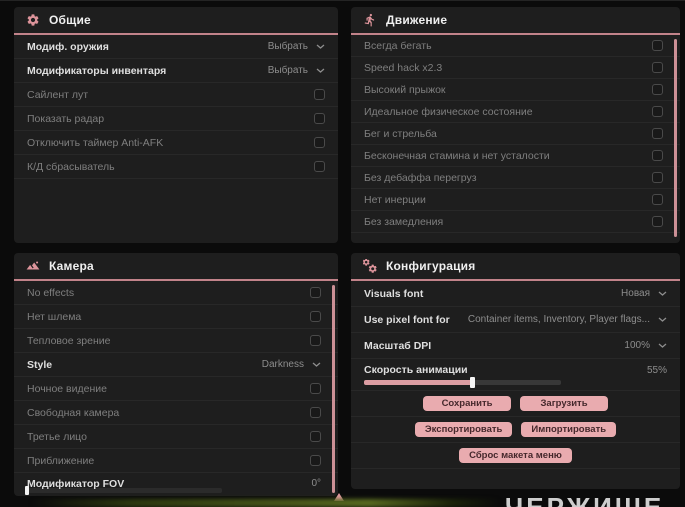 Image resolution: width=685 pixels, height=507 pixels. I want to click on reset-menu-layout-button: Сброс макета меню, so click(515, 455).